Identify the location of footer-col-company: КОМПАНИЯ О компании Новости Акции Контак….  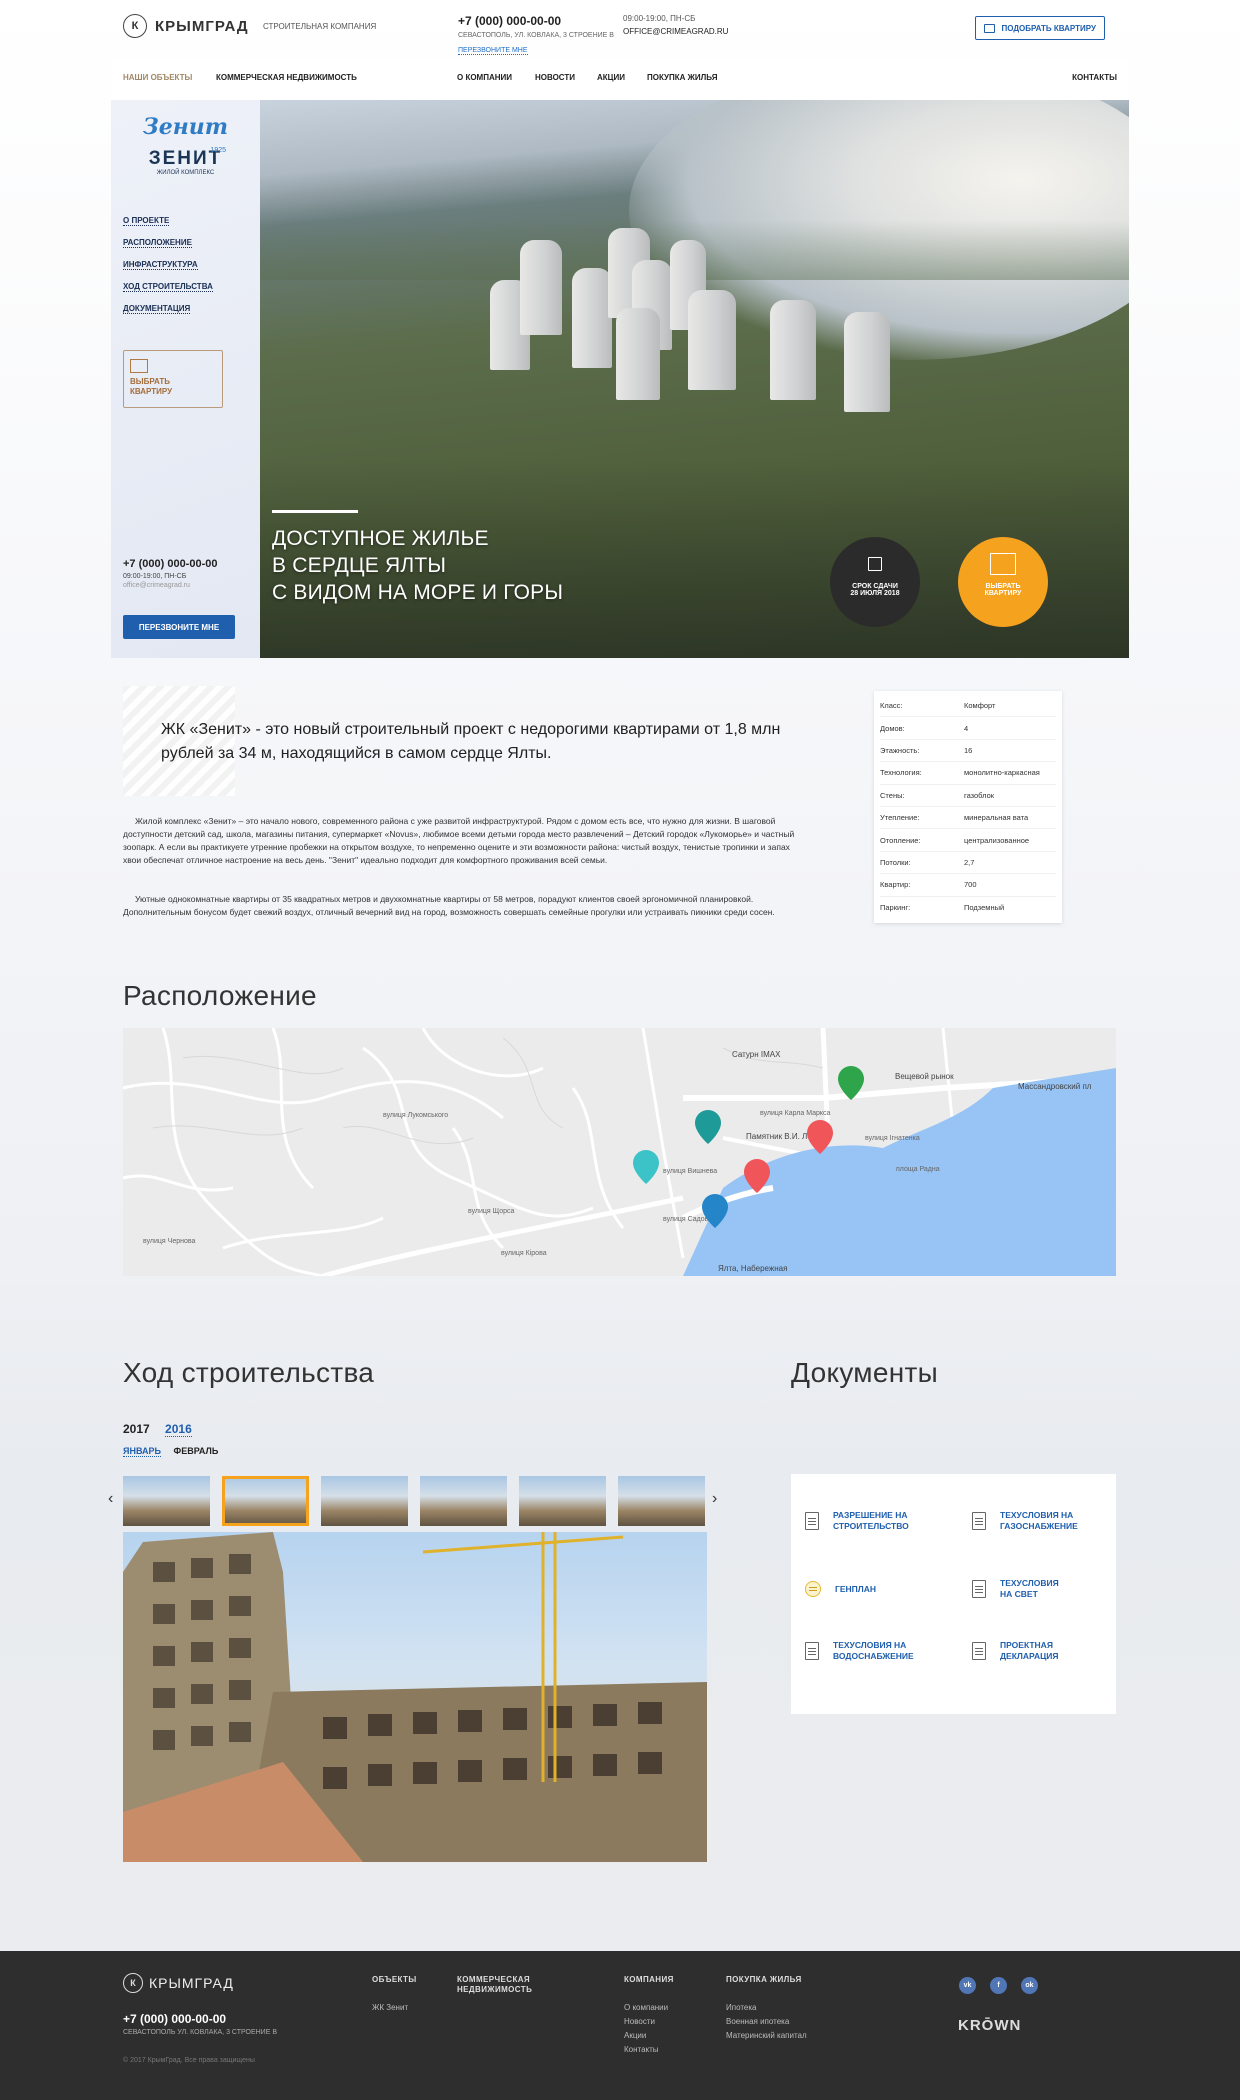
(649, 2017).